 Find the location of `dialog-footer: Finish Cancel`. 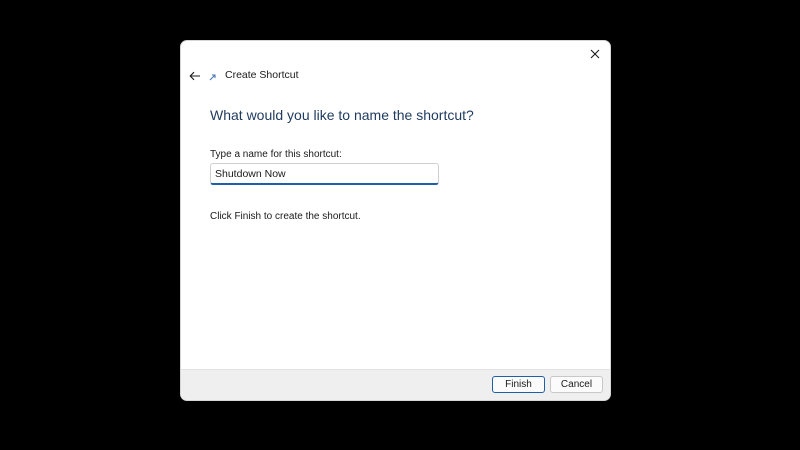

dialog-footer: Finish Cancel is located at coordinates (395, 384).